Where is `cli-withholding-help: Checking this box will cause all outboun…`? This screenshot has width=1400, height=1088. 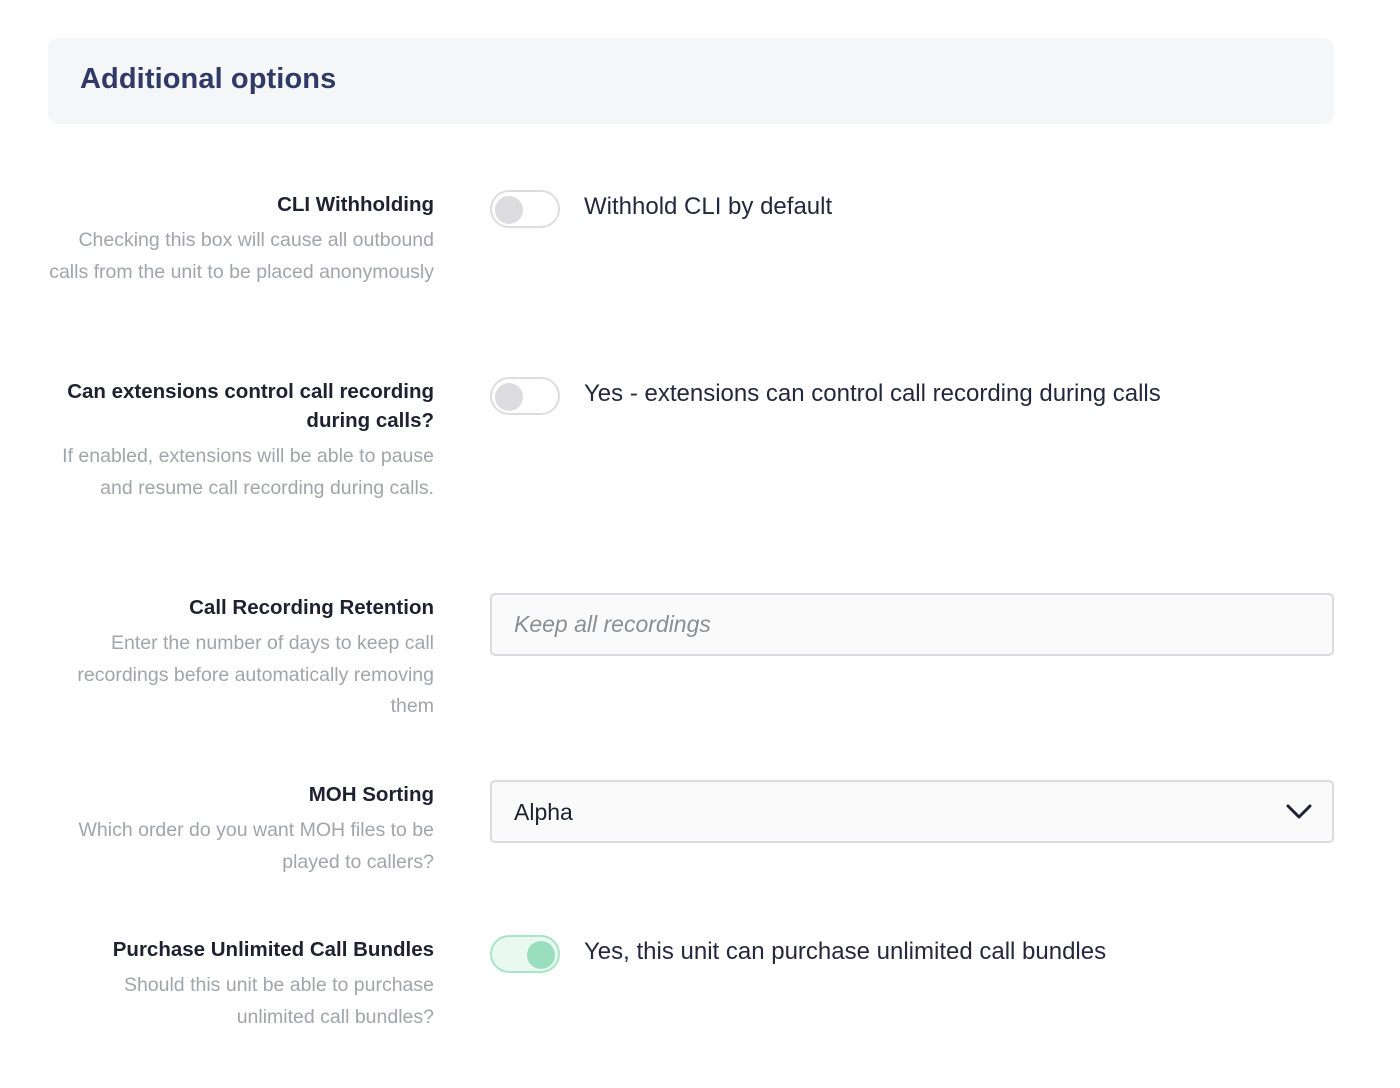 cli-withholding-help: Checking this box will cause all outboun… is located at coordinates (241, 256).